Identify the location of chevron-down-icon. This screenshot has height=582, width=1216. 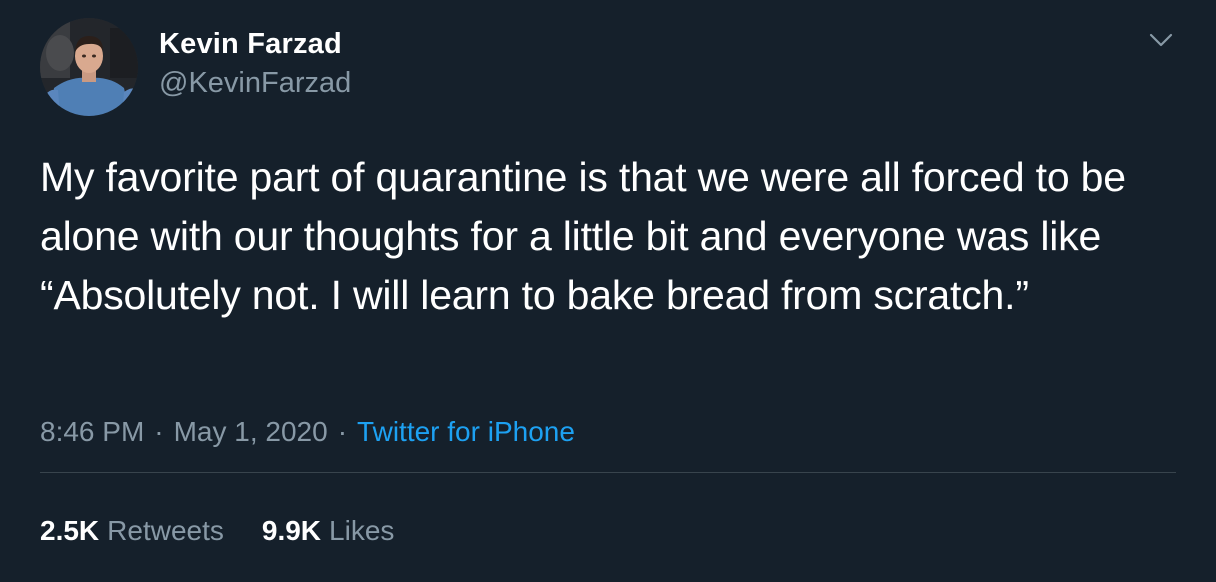
(1161, 40).